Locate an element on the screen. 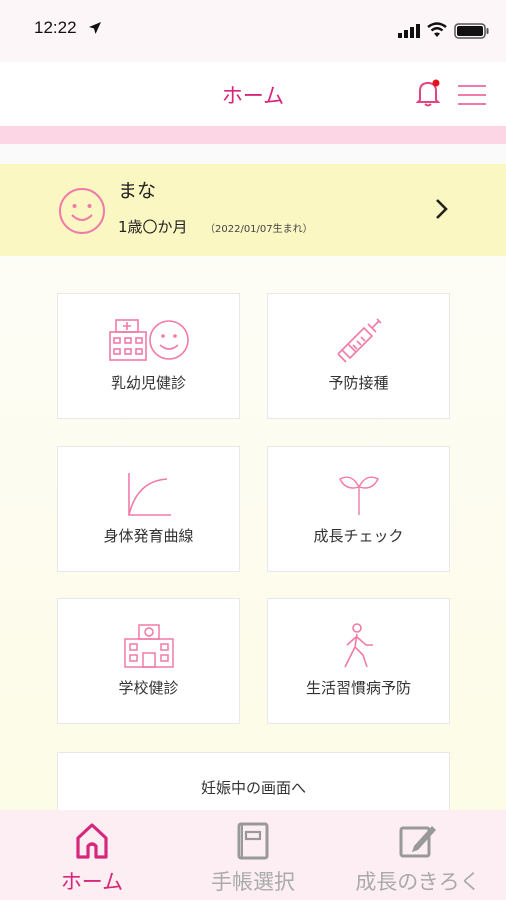 Image resolution: width=506 pixels, height=900 pixels. walking-person-icon is located at coordinates (358, 645).